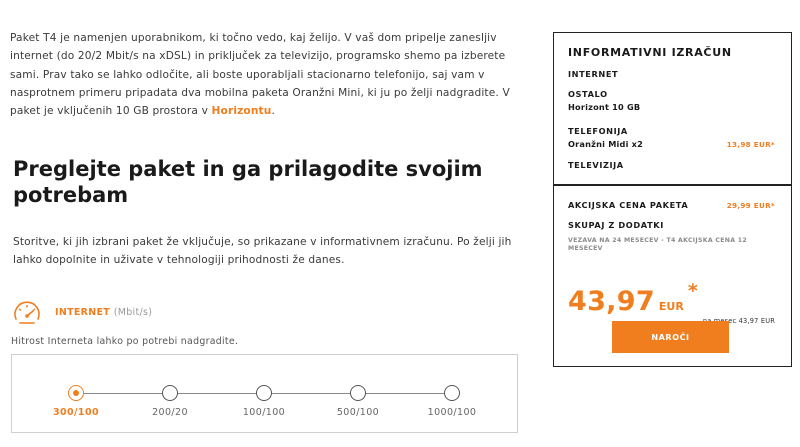  What do you see at coordinates (692, 291) in the screenshot?
I see `total-price-asterisk: *` at bounding box center [692, 291].